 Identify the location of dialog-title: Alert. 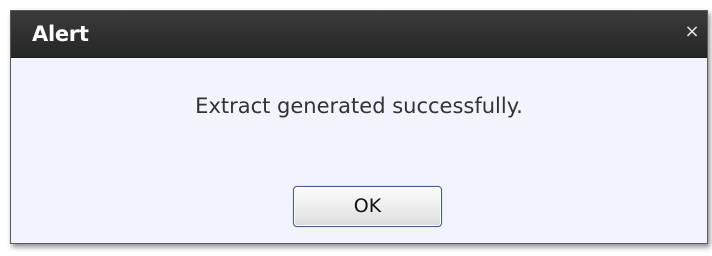
(60, 34).